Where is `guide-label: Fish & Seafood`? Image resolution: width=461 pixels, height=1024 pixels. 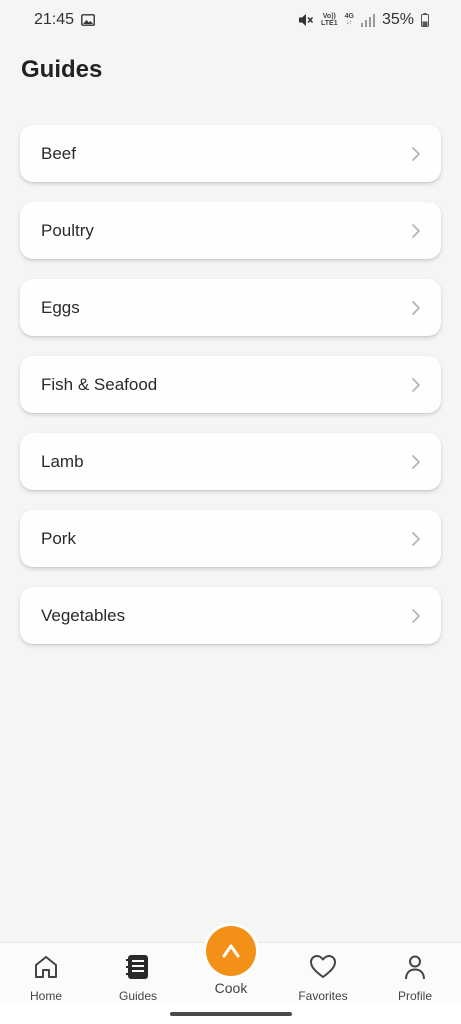 guide-label: Fish & Seafood is located at coordinates (99, 384).